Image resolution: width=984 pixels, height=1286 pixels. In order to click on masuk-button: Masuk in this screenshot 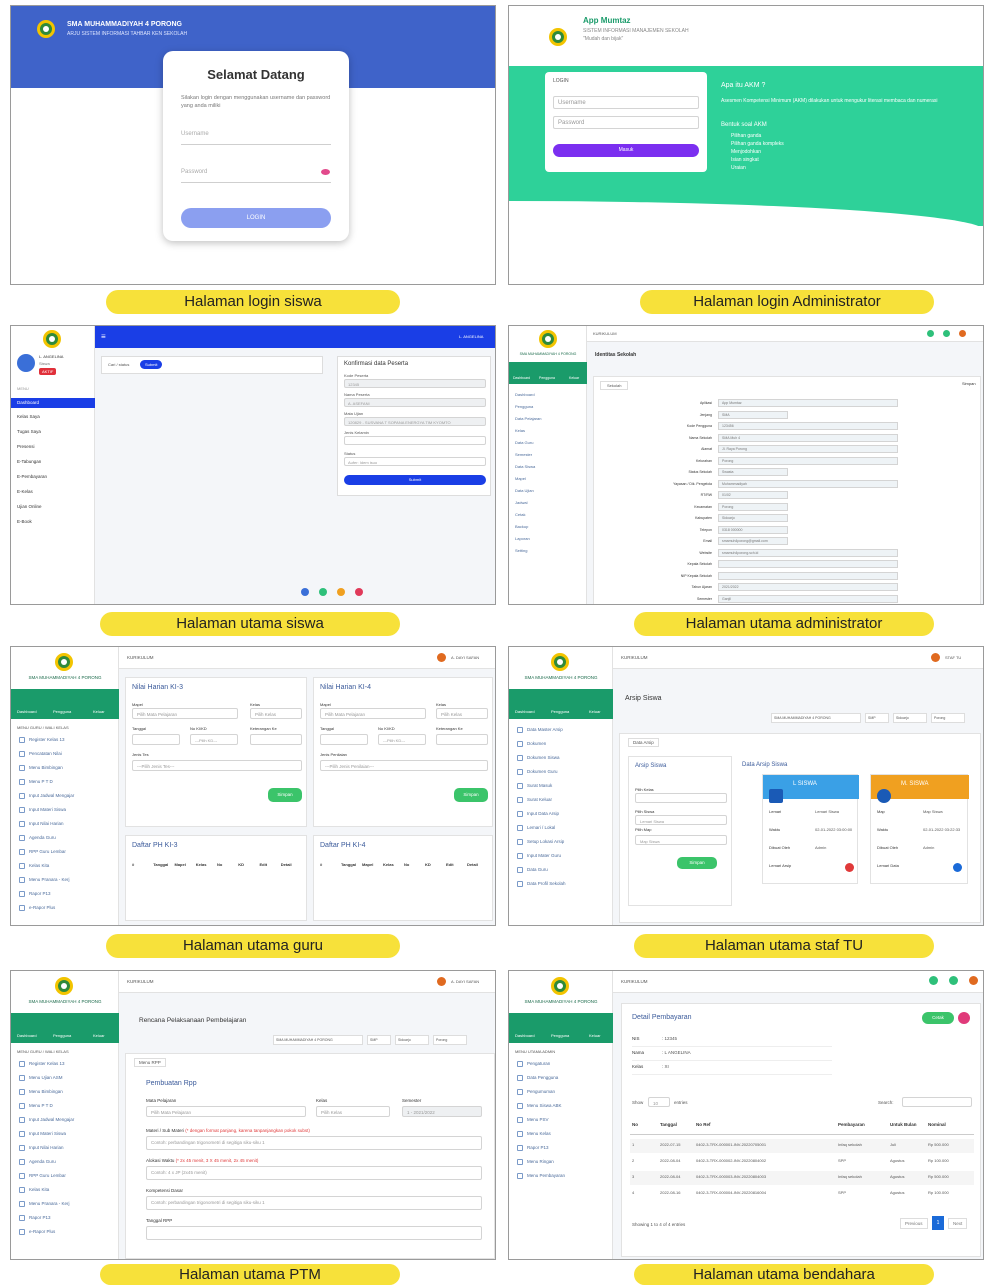, I will do `click(626, 150)`.